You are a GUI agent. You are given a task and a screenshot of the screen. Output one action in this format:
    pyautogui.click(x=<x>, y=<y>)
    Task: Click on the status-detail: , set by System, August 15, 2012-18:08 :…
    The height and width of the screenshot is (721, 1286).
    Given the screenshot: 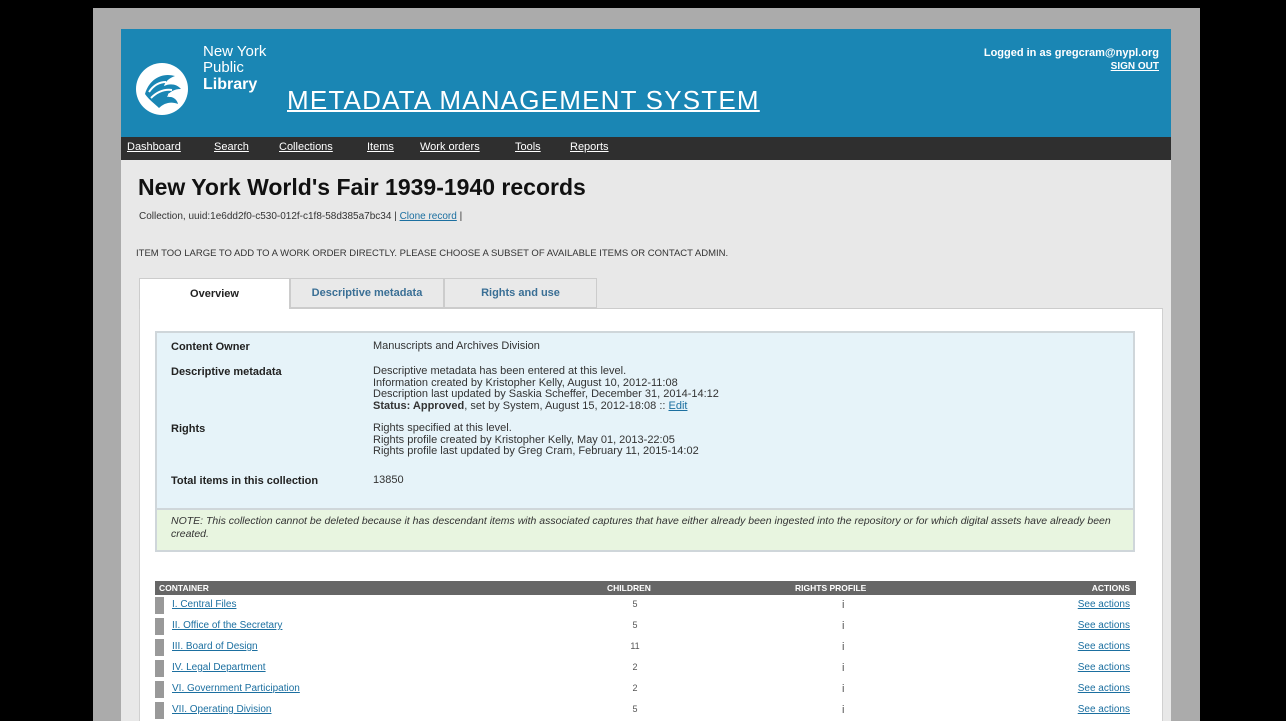 What is the action you would take?
    pyautogui.click(x=566, y=405)
    